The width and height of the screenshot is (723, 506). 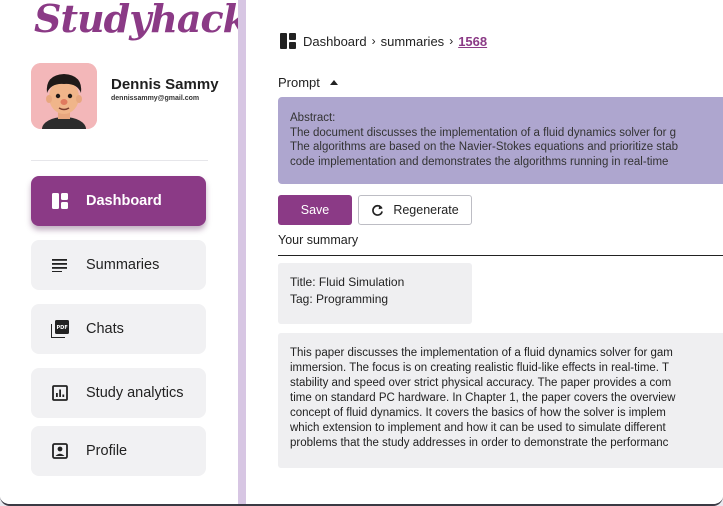 I want to click on sidebar-item-label: Chats, so click(x=105, y=329).